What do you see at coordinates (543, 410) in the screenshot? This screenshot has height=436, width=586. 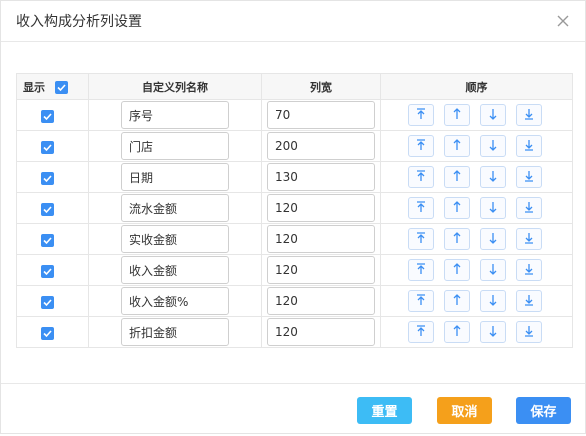 I see `save-button: 保存` at bounding box center [543, 410].